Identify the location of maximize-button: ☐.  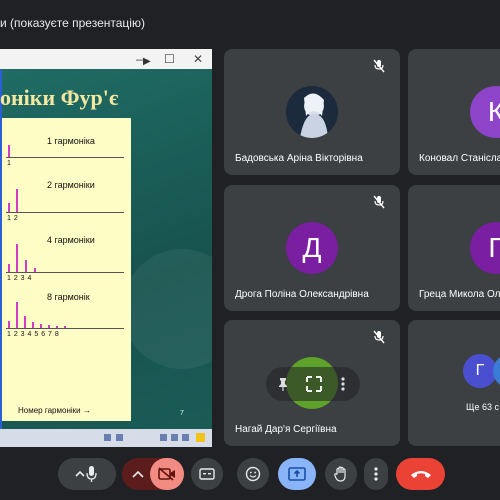
(169, 59).